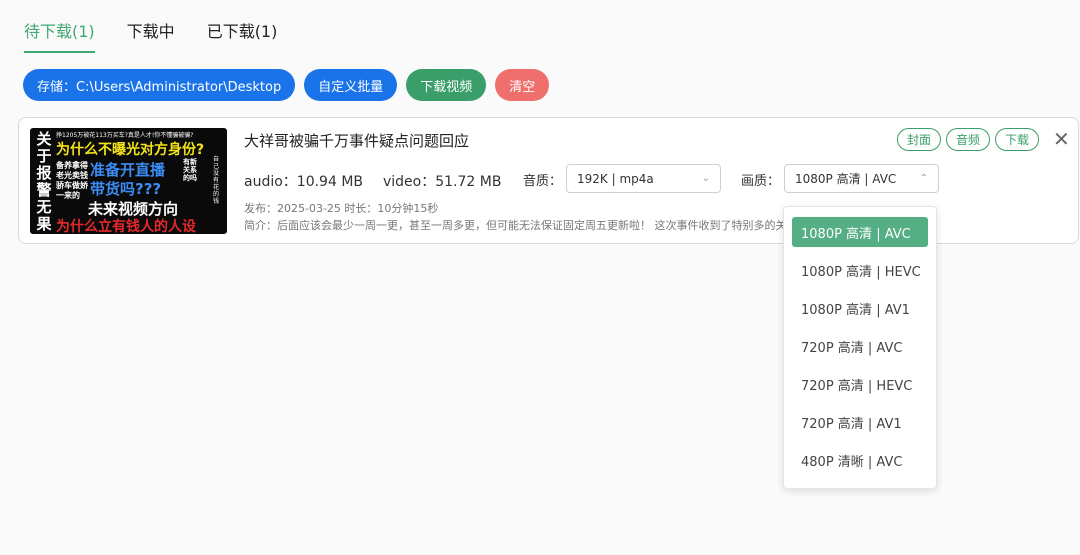 The image size is (1080, 555). Describe the element at coordinates (846, 179) in the screenshot. I see `video-quality-value: 1080P 高清 | AVC` at that location.